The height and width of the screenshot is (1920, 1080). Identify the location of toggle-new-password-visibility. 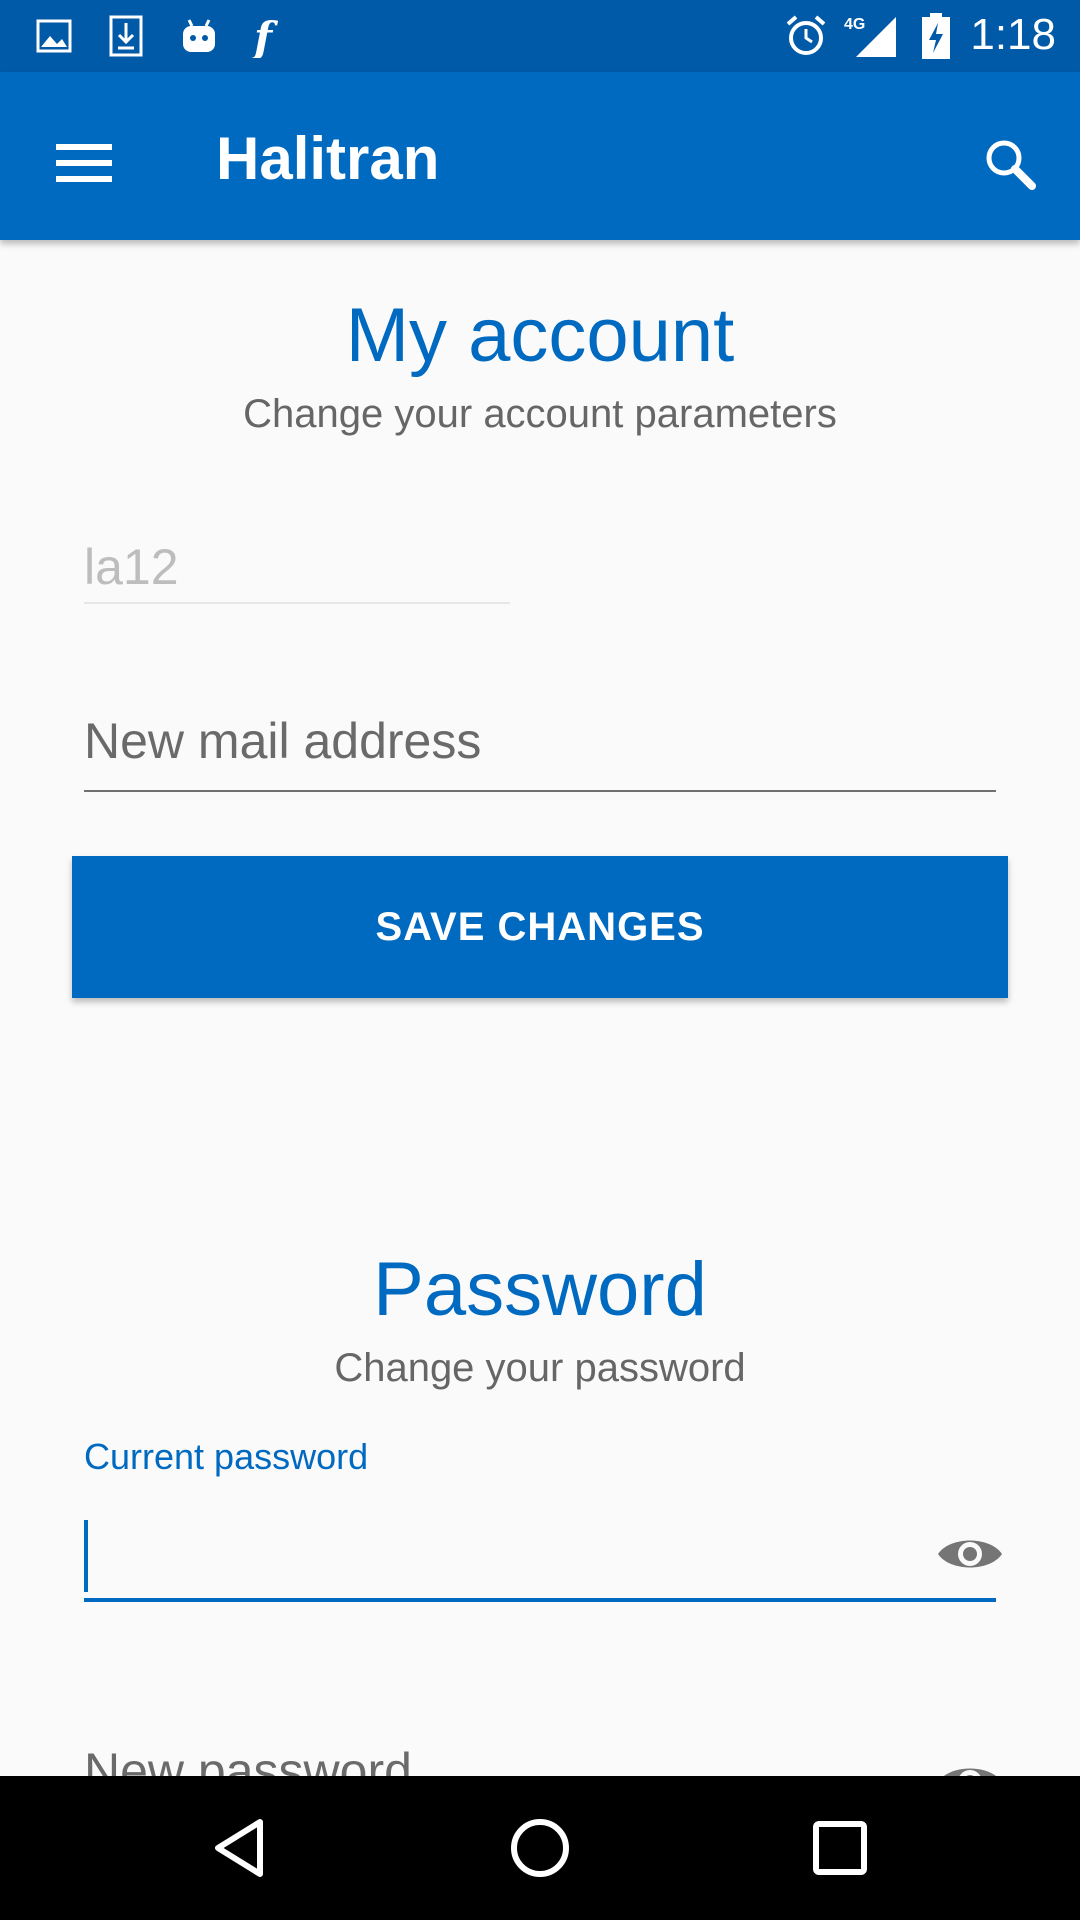
(970, 1761).